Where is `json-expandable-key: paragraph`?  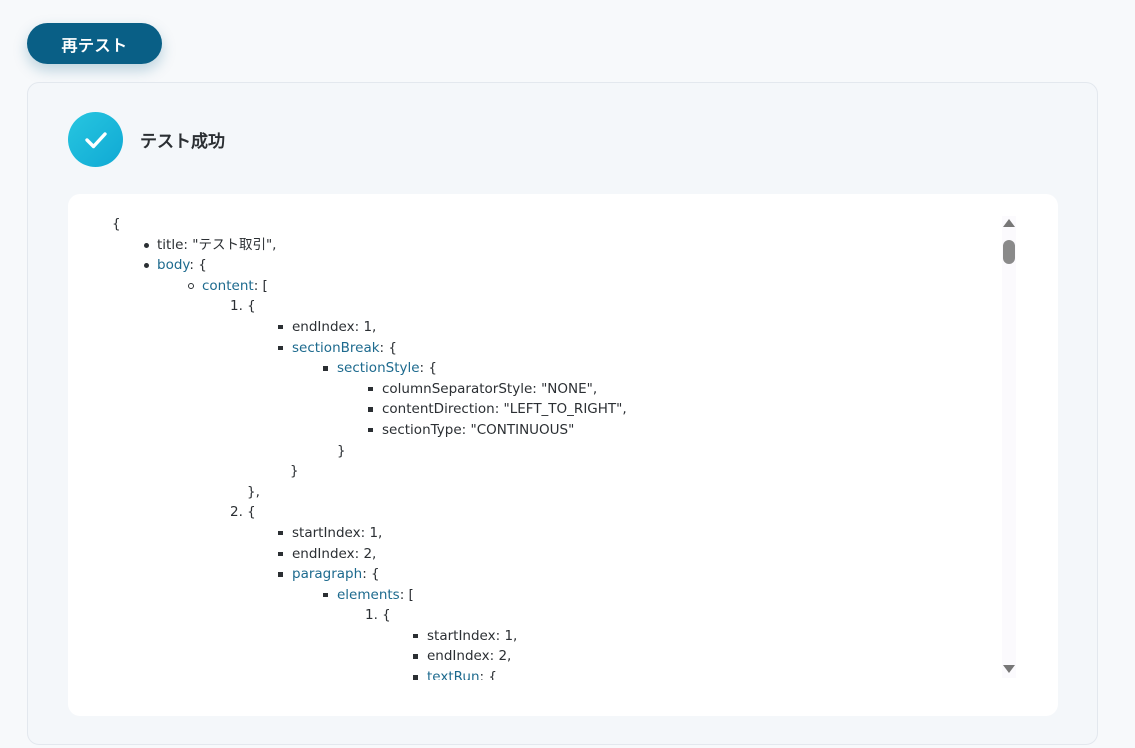 json-expandable-key: paragraph is located at coordinates (327, 574).